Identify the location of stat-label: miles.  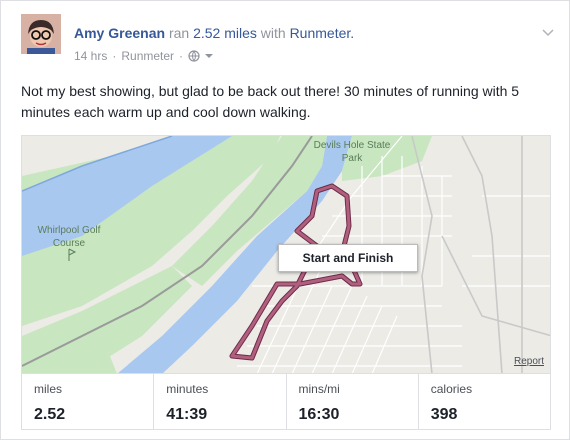
(48, 389).